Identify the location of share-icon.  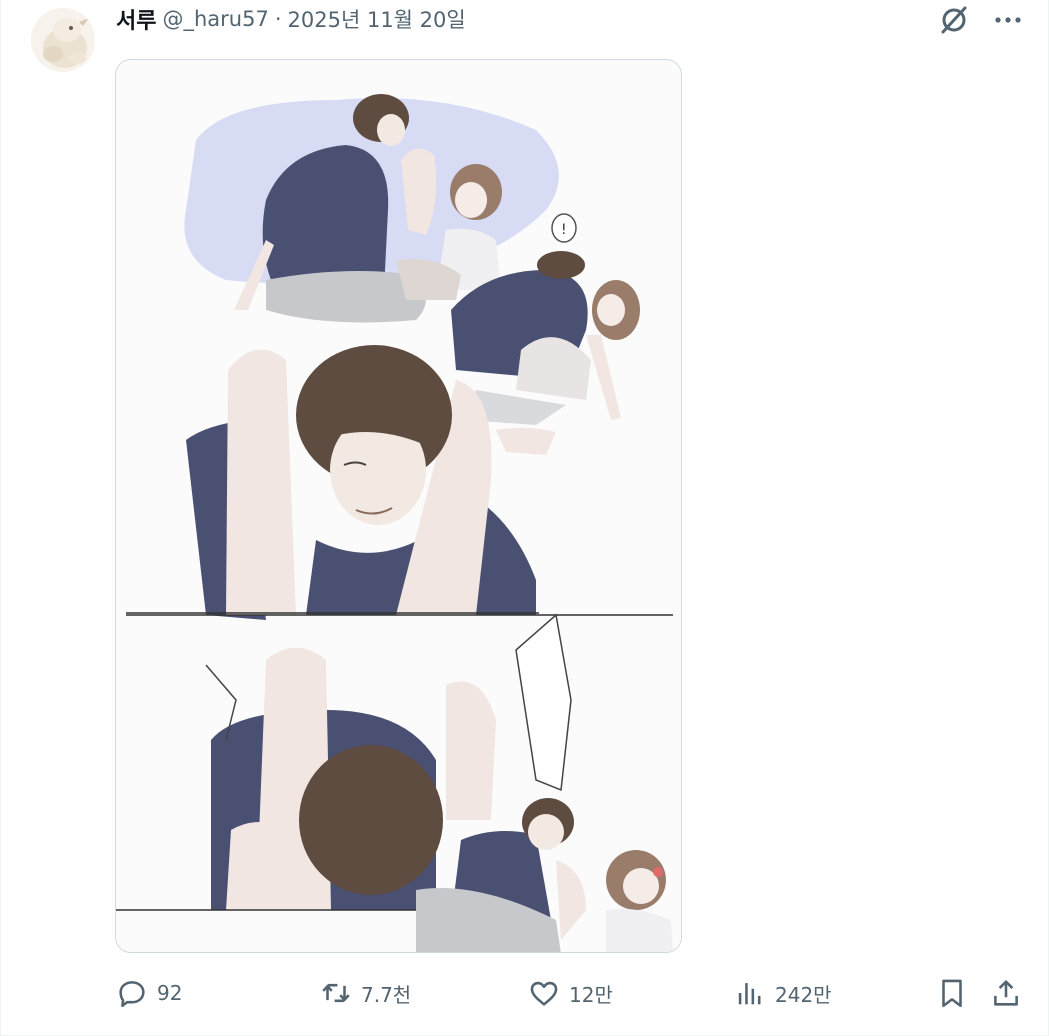
(1006, 993).